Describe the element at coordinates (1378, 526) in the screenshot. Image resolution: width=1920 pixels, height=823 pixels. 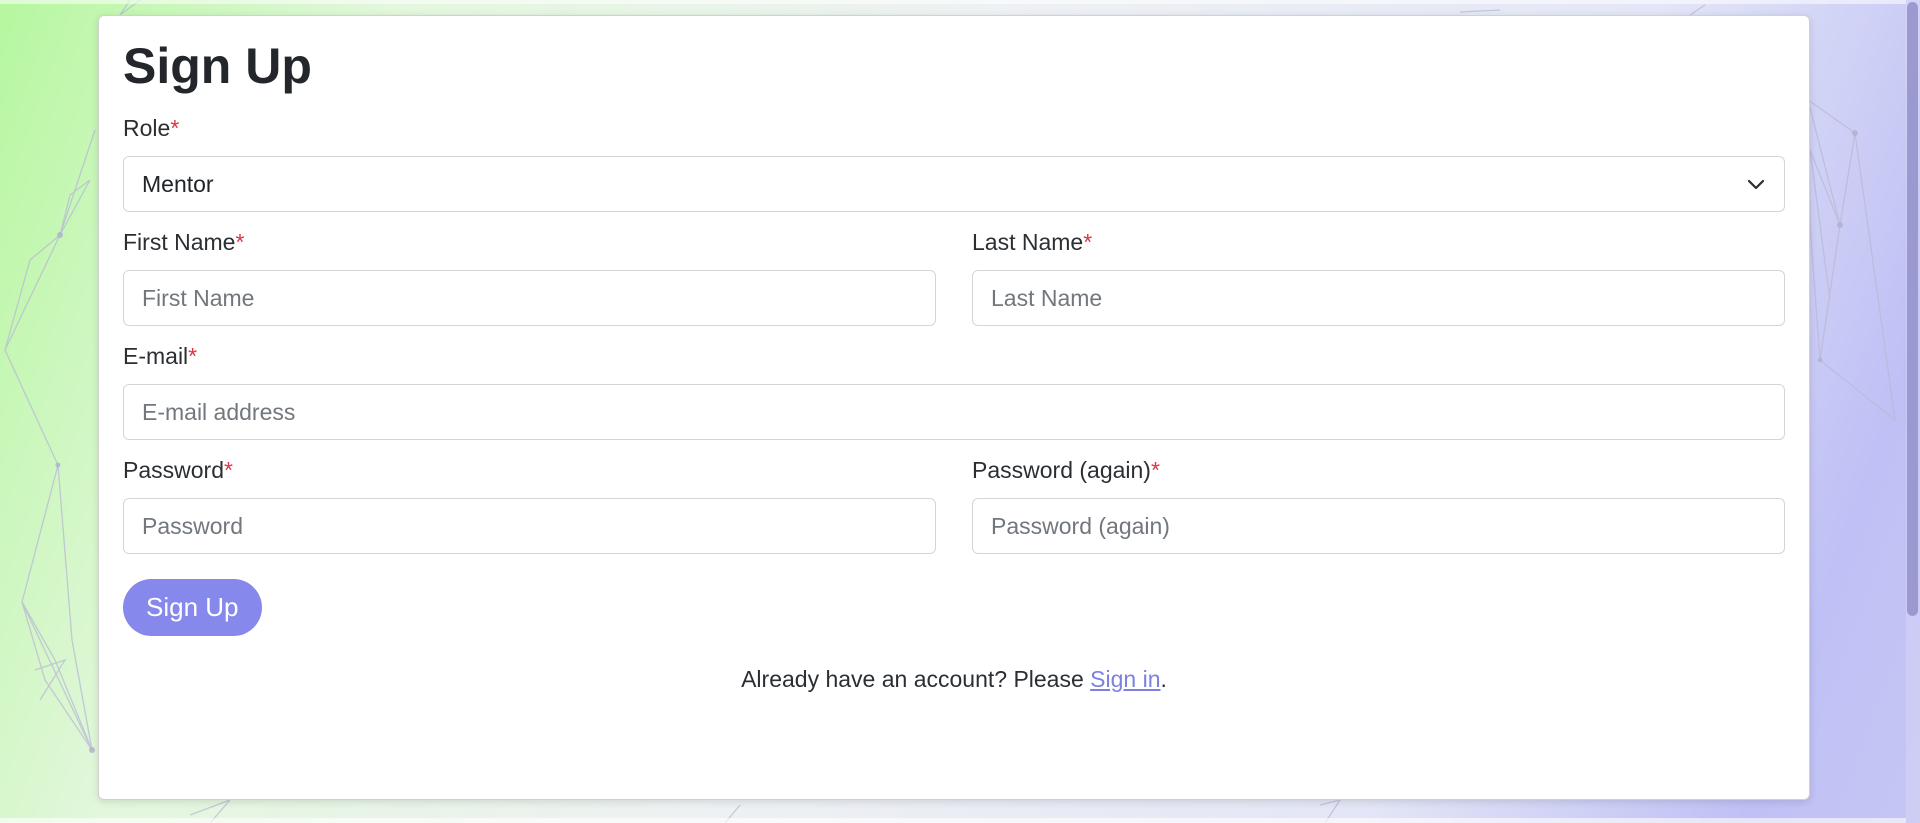
I see `password-again-input: Password (again)` at that location.